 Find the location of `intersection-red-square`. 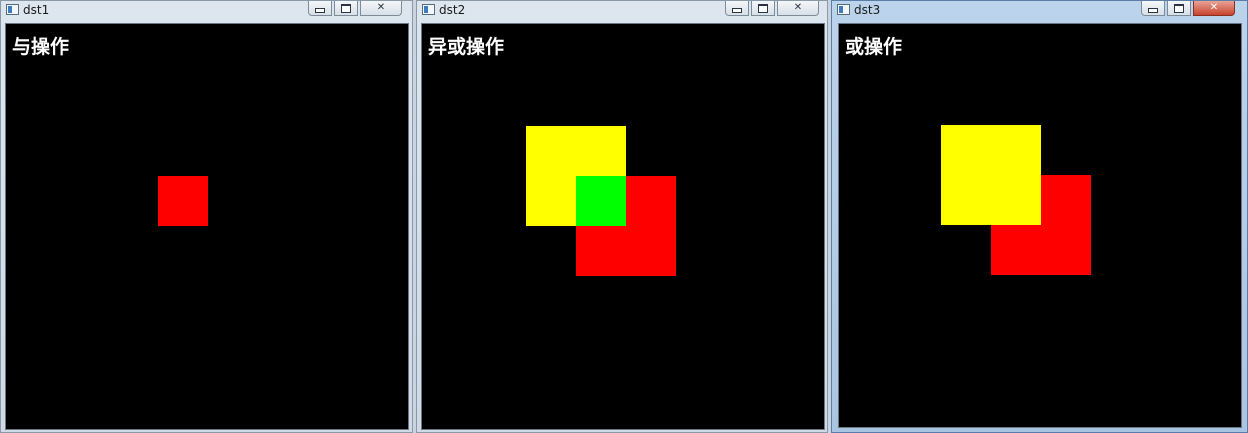

intersection-red-square is located at coordinates (183, 201).